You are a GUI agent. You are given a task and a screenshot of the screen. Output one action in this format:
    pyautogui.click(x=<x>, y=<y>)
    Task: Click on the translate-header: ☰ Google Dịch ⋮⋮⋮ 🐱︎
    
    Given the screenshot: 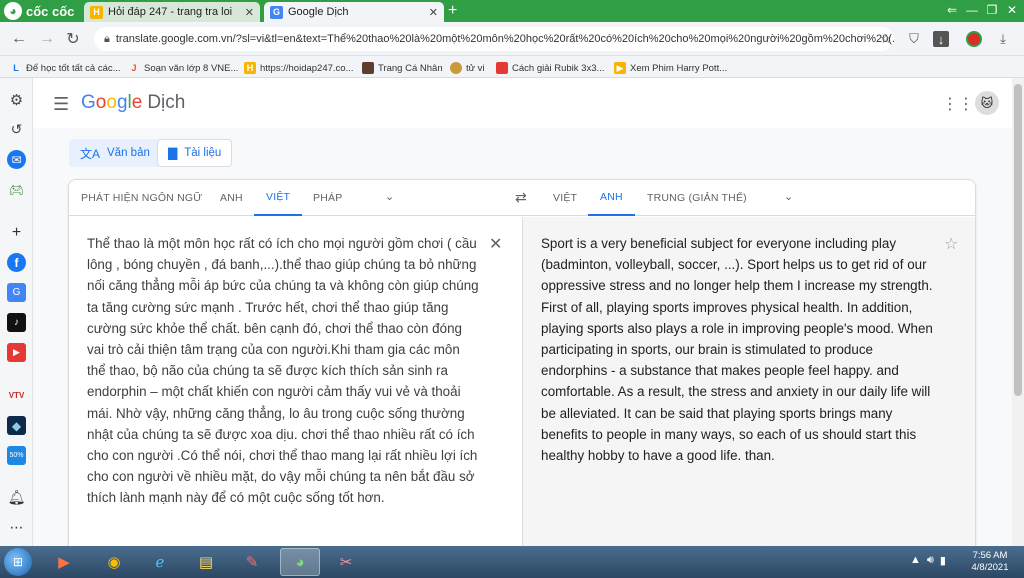 What is the action you would take?
    pyautogui.click(x=528, y=103)
    